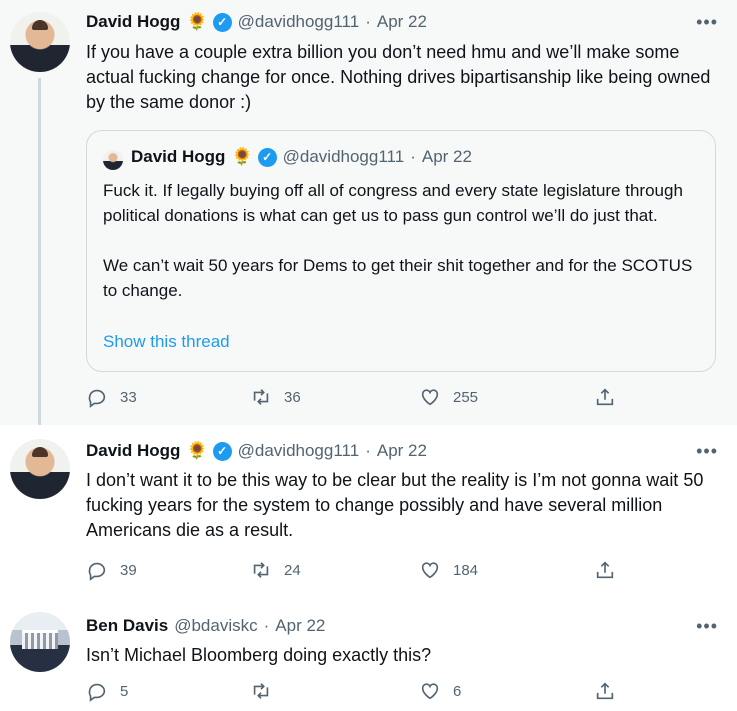 This screenshot has width=737, height=711. I want to click on author-name: Ben Davis, so click(127, 626).